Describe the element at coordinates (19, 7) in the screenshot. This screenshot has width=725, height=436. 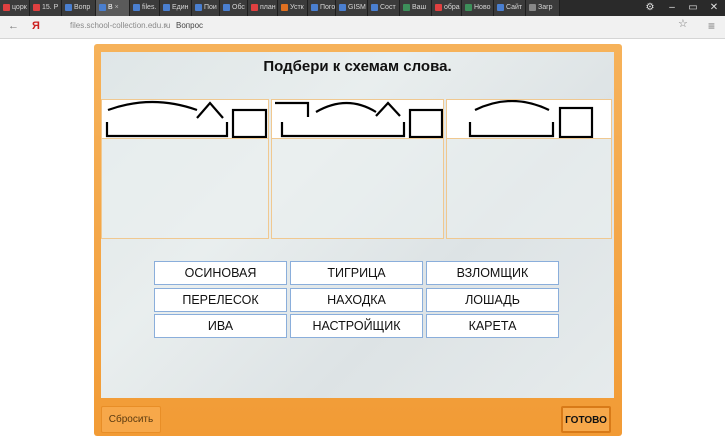
I see `browser-tab-label: цорк` at that location.